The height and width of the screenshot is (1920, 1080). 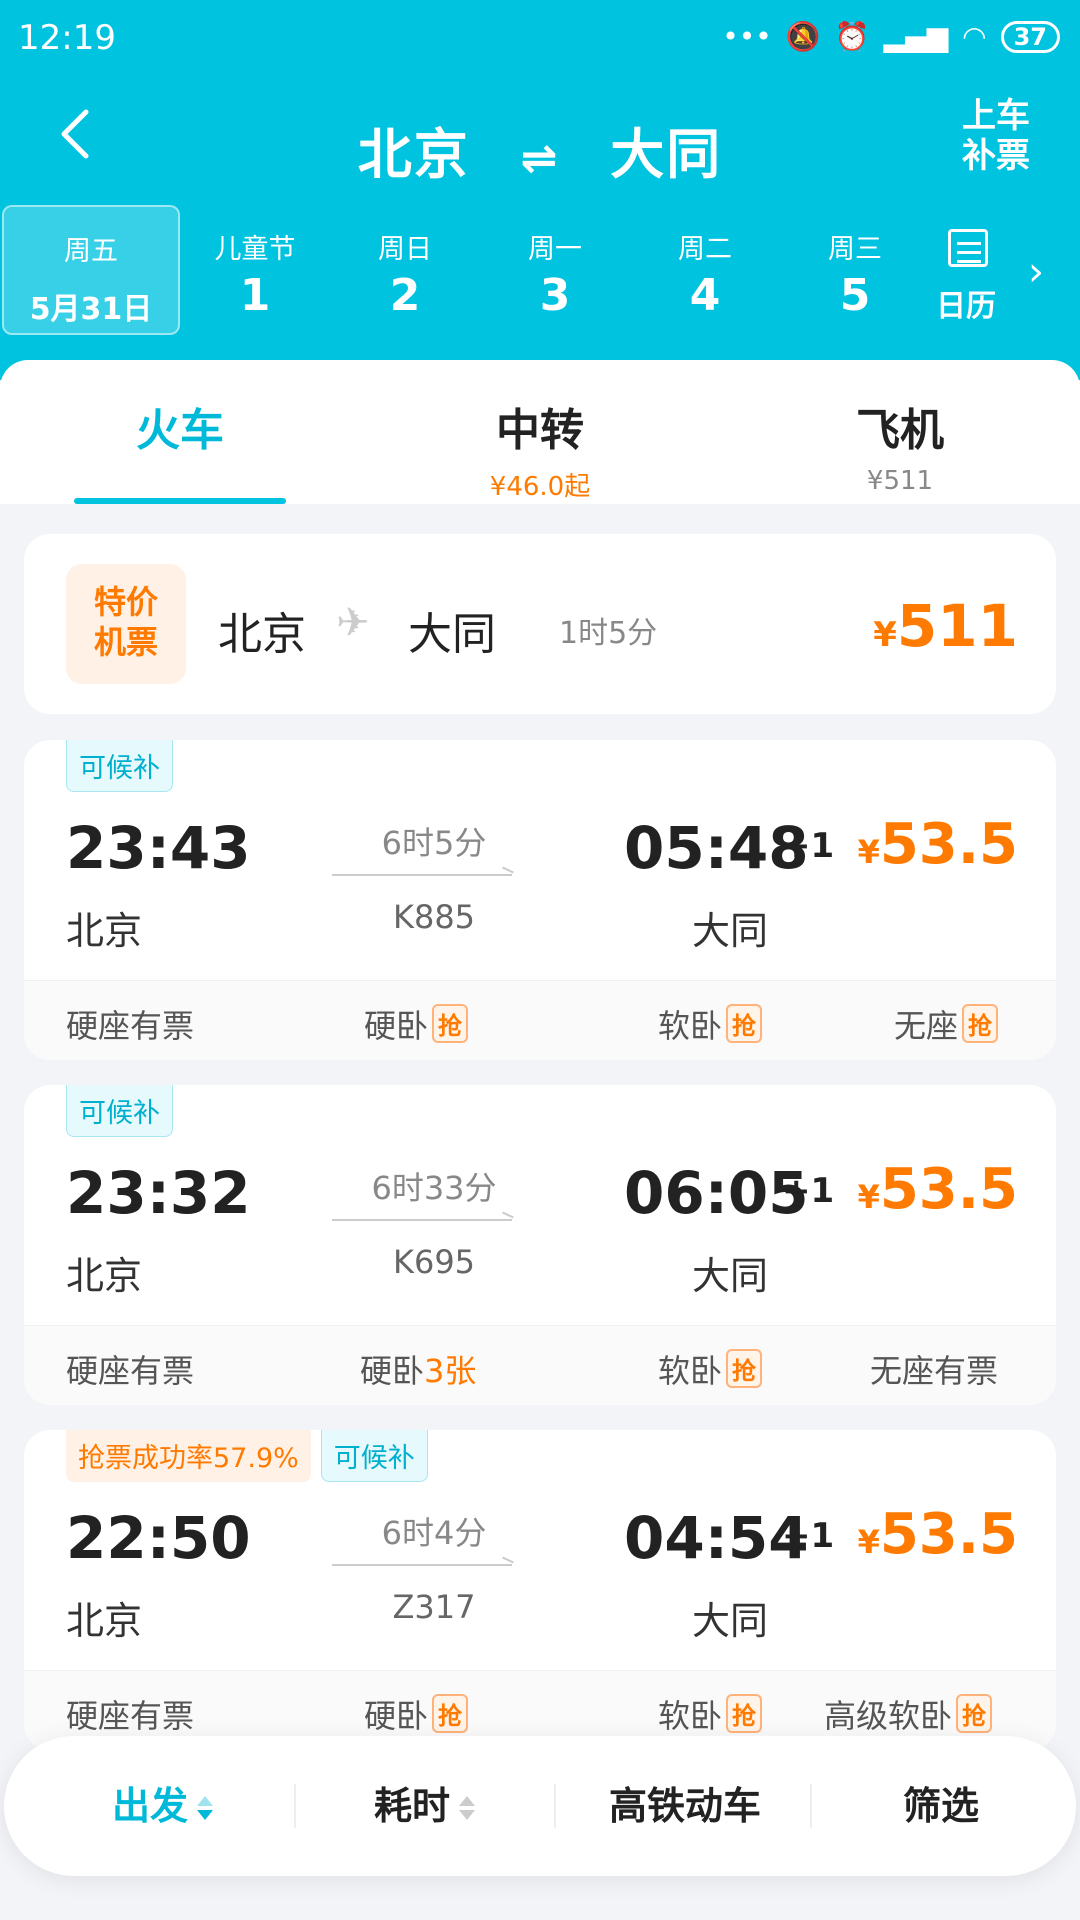 What do you see at coordinates (91, 251) in the screenshot?
I see `date-weekday: 周五` at bounding box center [91, 251].